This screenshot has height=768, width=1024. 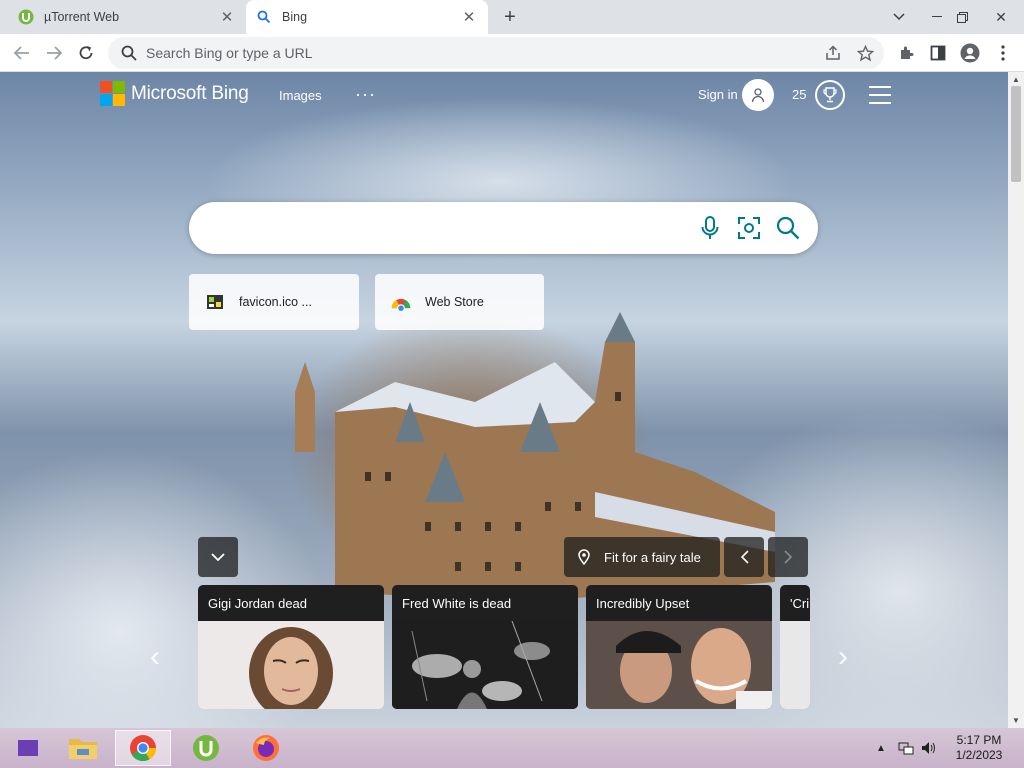 What do you see at coordinates (295, 17) in the screenshot?
I see `tab-title: Bing` at bounding box center [295, 17].